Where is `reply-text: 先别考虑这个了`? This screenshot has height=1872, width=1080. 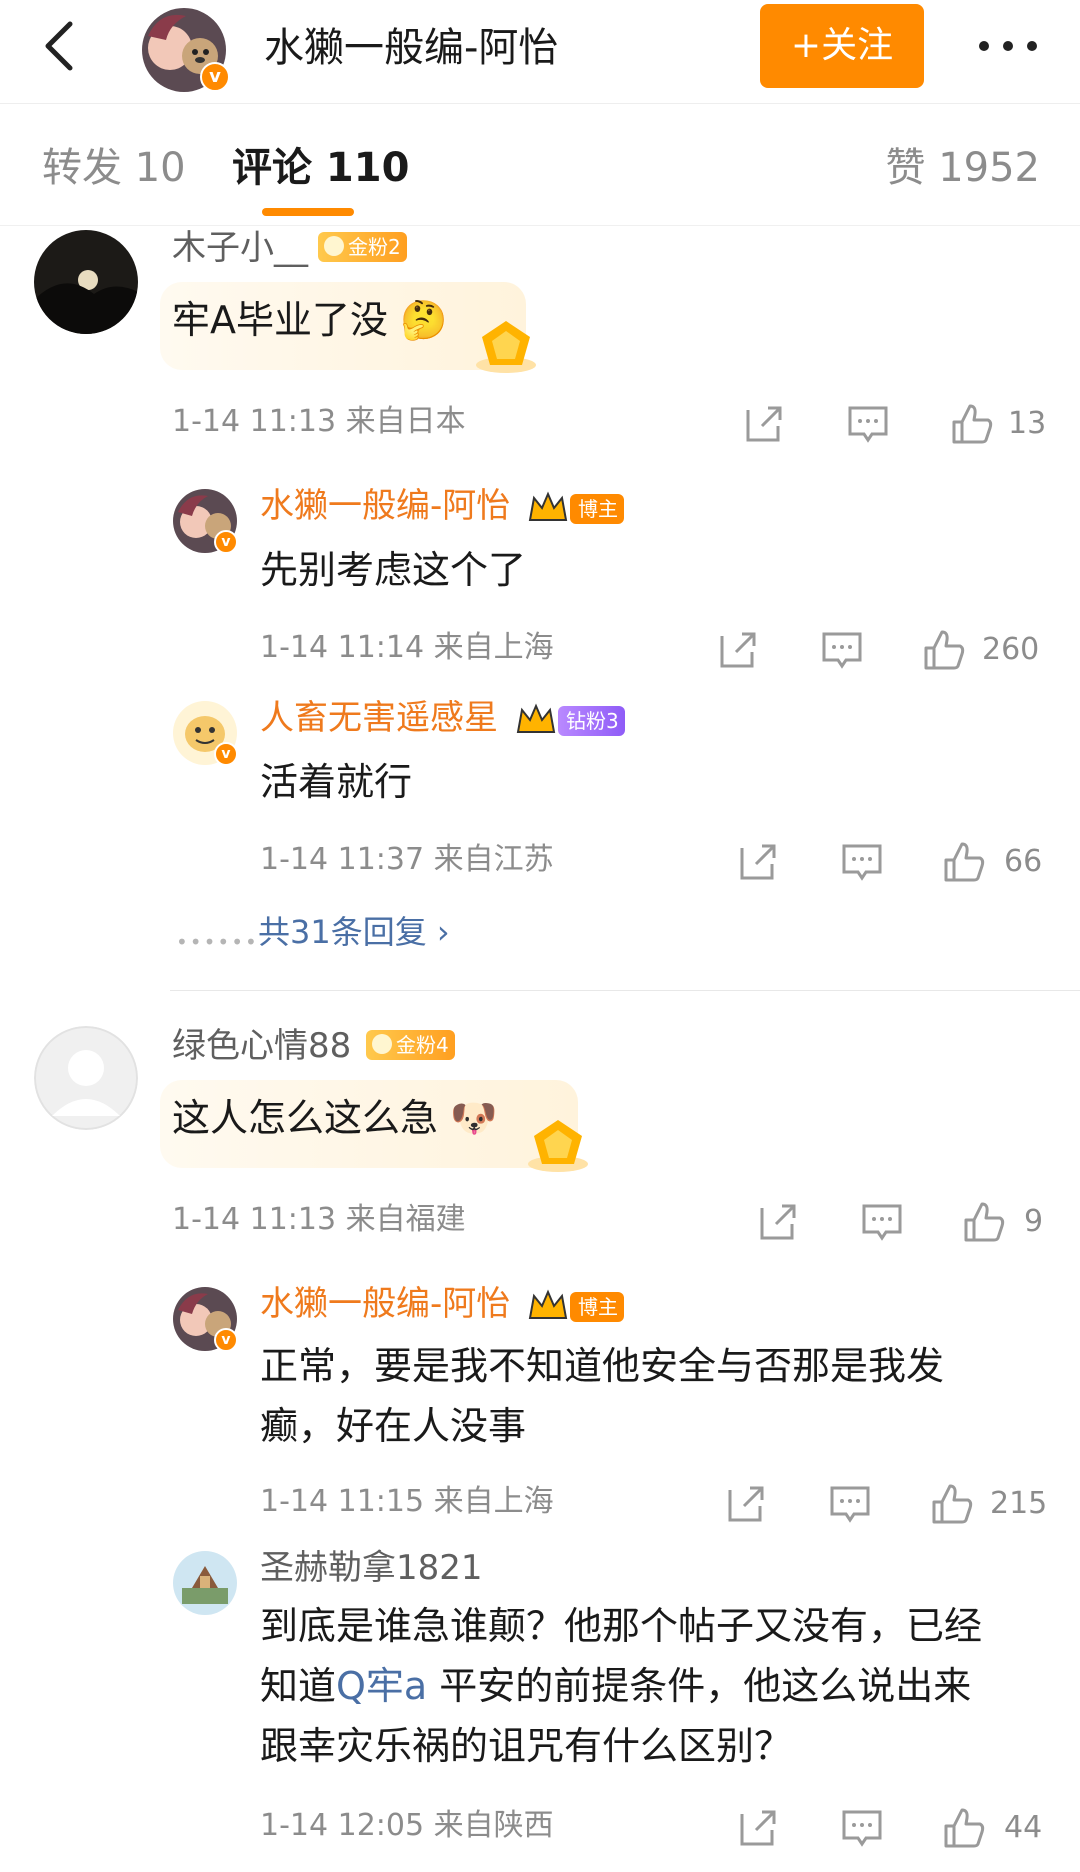 reply-text: 先别考虑这个了 is located at coordinates (393, 570).